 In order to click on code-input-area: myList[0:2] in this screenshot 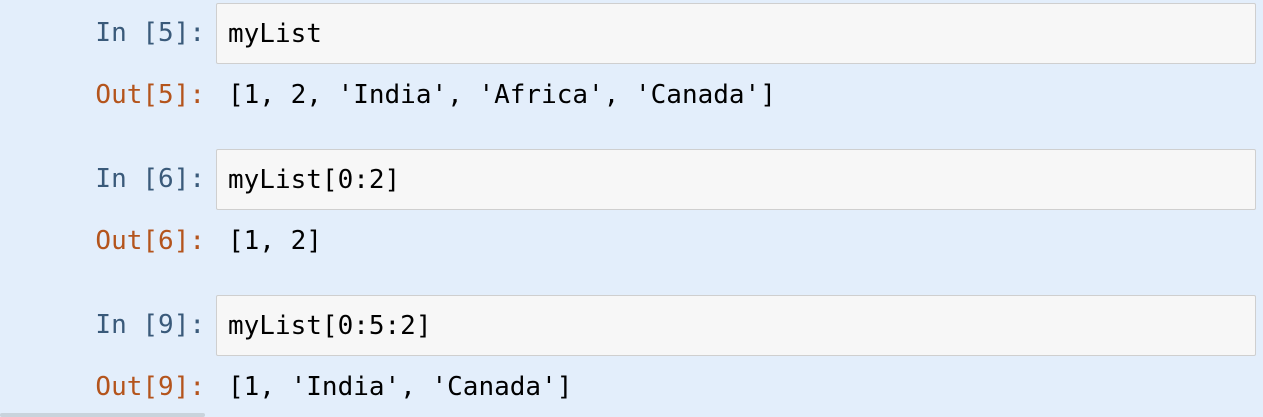, I will do `click(736, 179)`.